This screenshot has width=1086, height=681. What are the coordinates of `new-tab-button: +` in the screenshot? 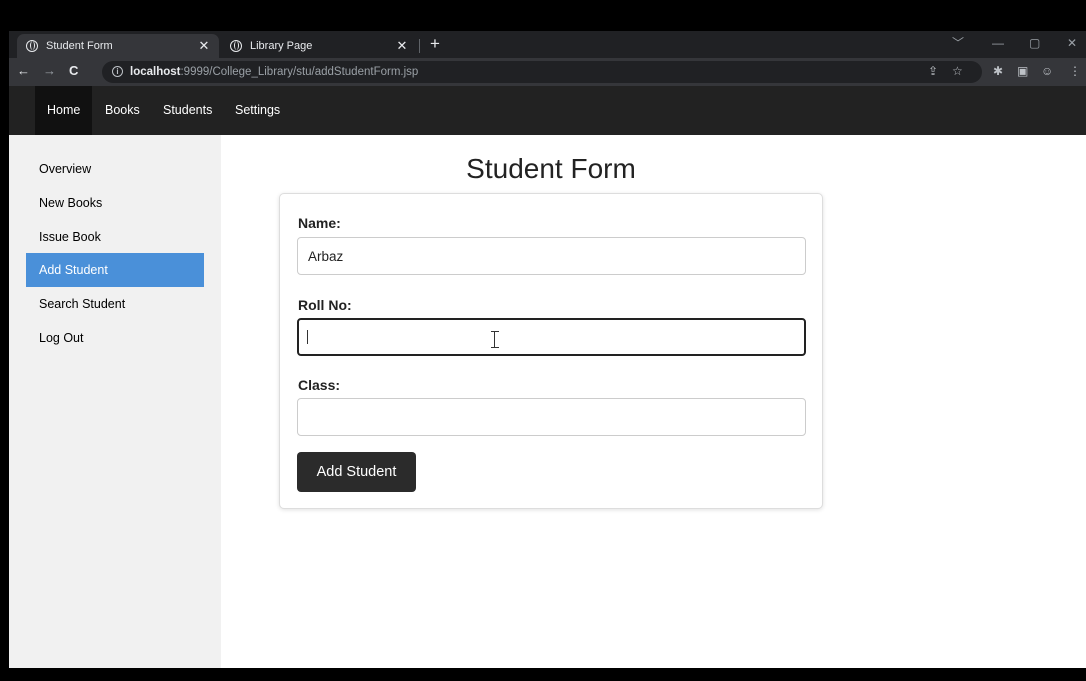 It's located at (435, 44).